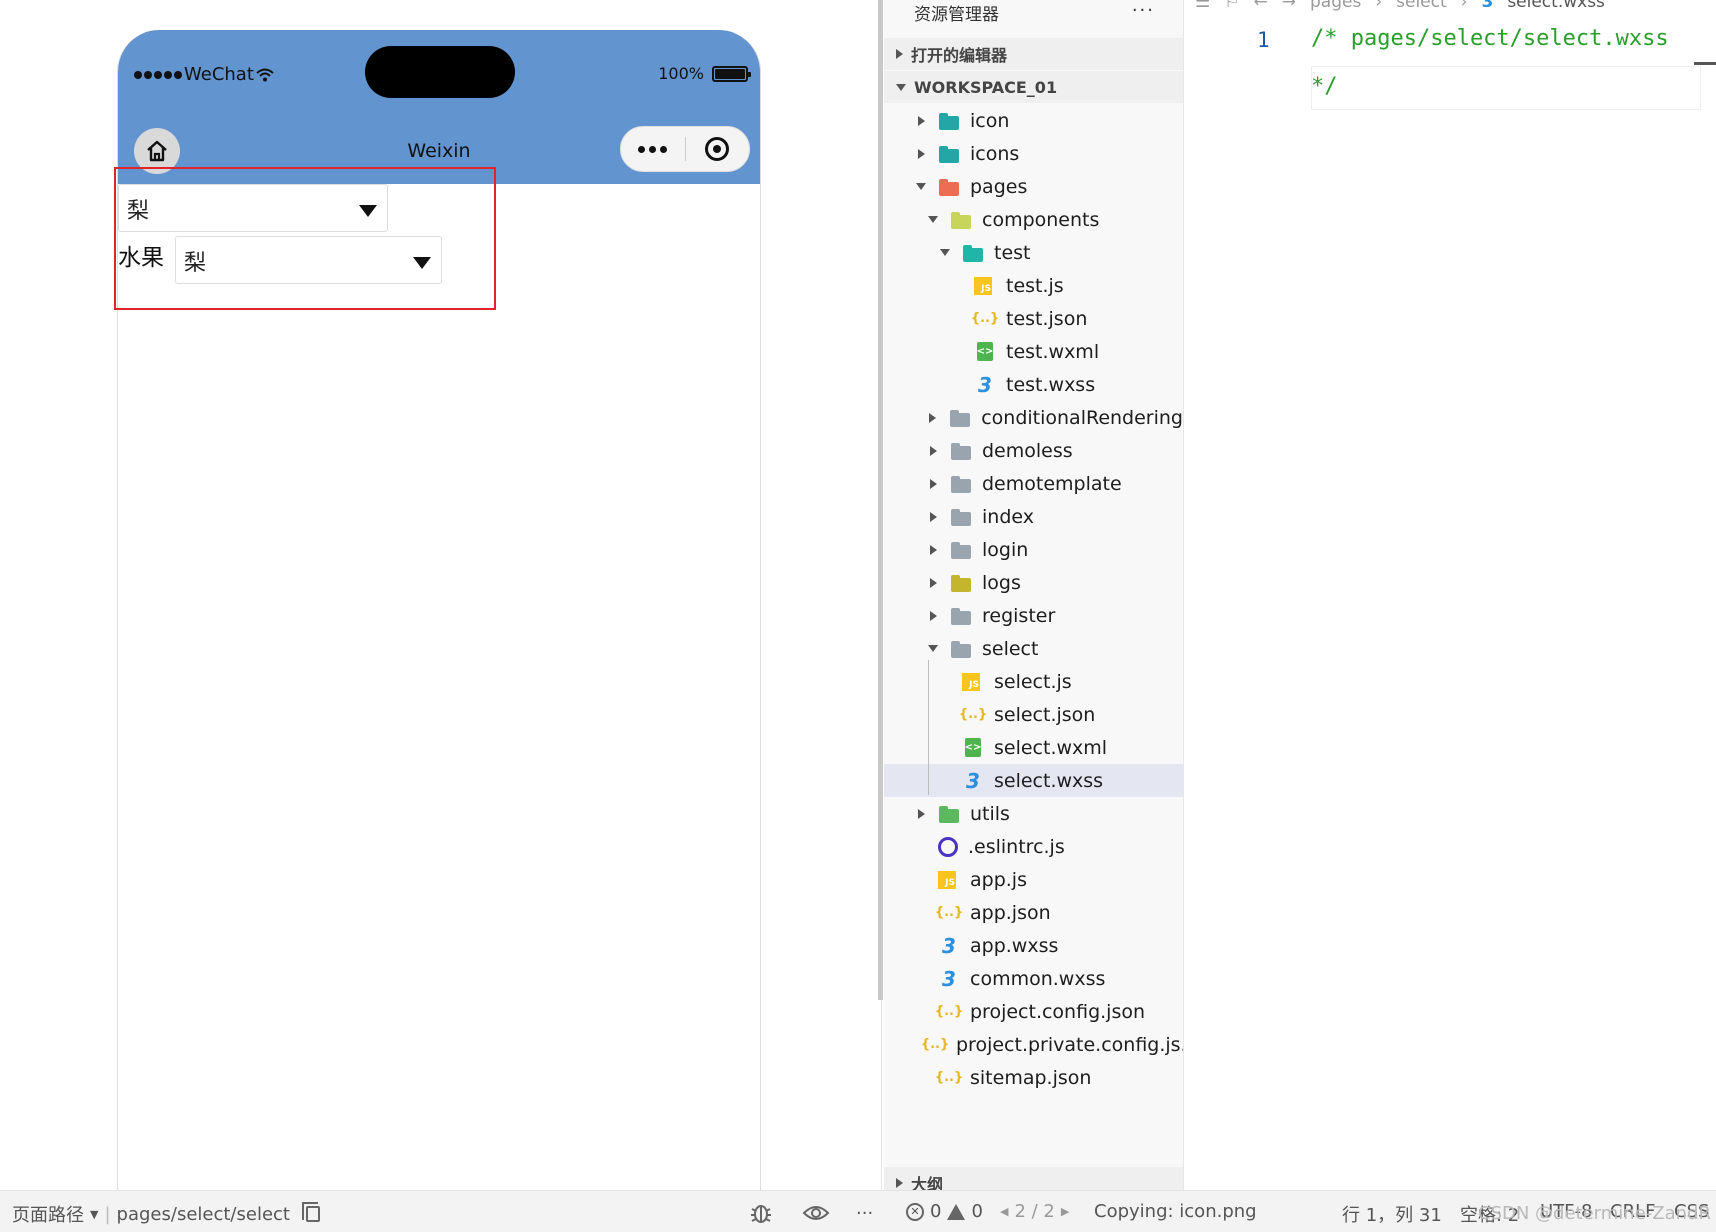 This screenshot has width=1716, height=1232. What do you see at coordinates (204, 74) in the screenshot?
I see `status-carrier: WeChat` at bounding box center [204, 74].